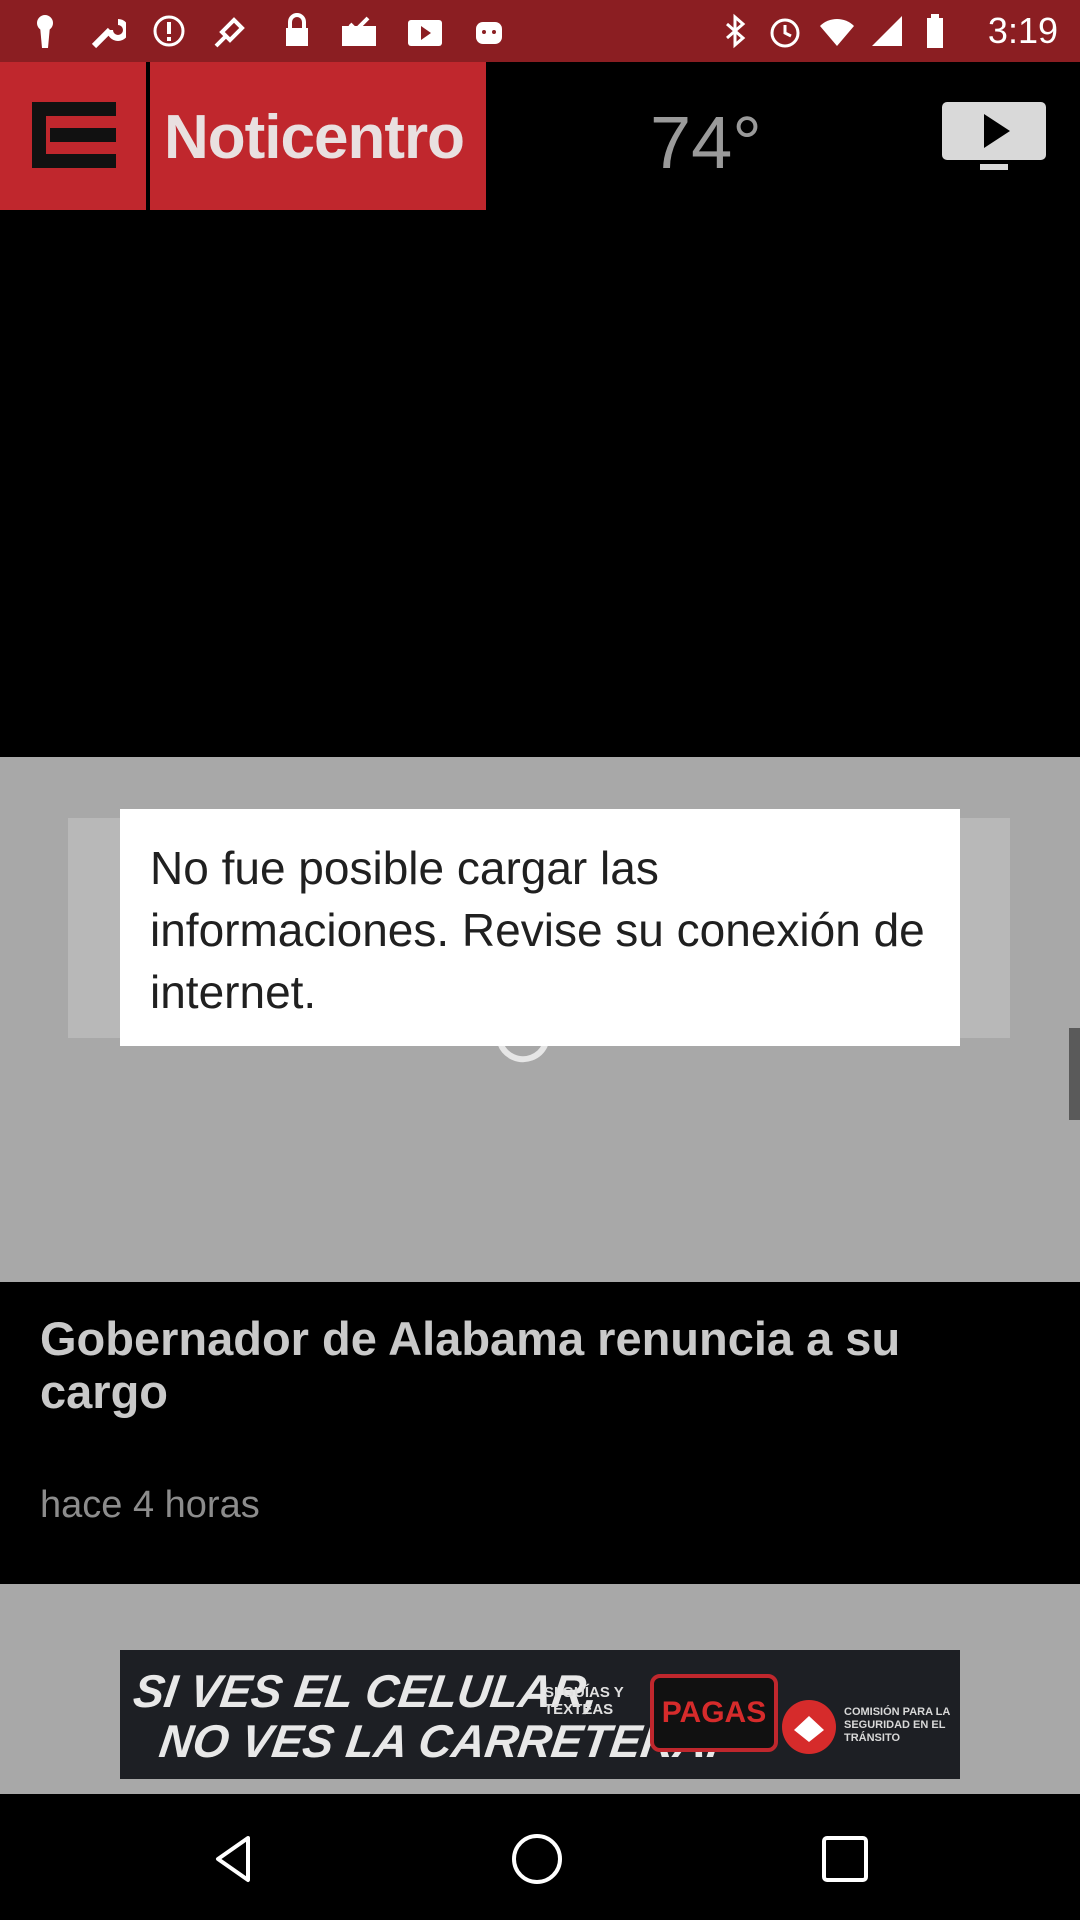 This screenshot has width=1080, height=1920. Describe the element at coordinates (1074, 1074) in the screenshot. I see `scrollbar-thumb` at that location.